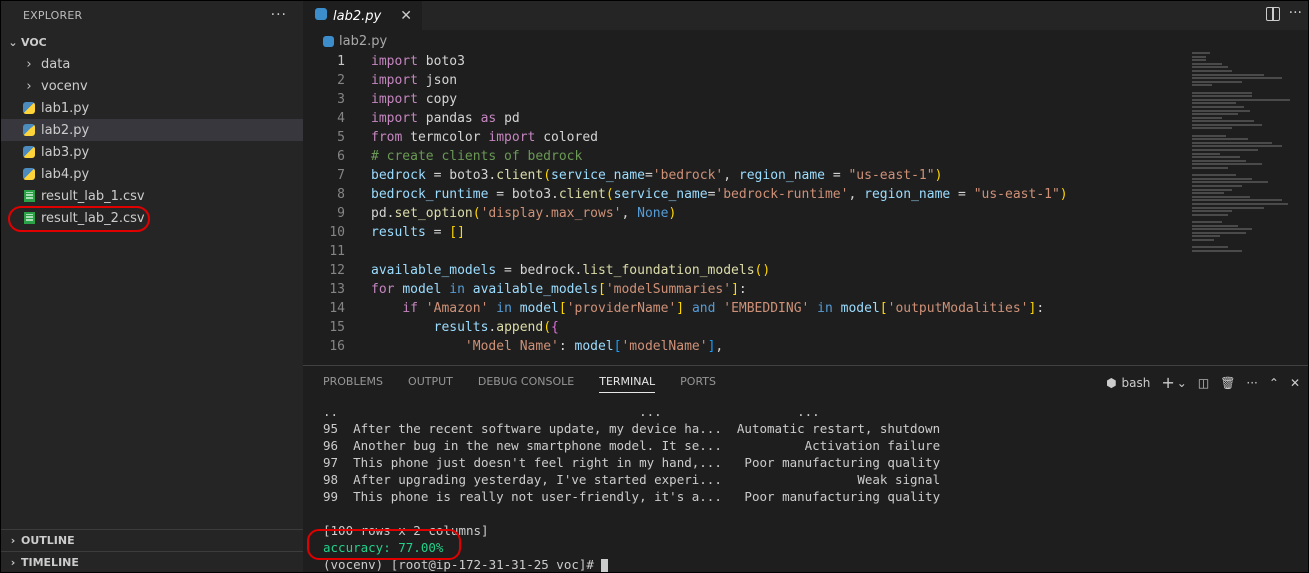 The image size is (1309, 573). I want to click on tree-item-vocenv: › vocenv, so click(152, 86).